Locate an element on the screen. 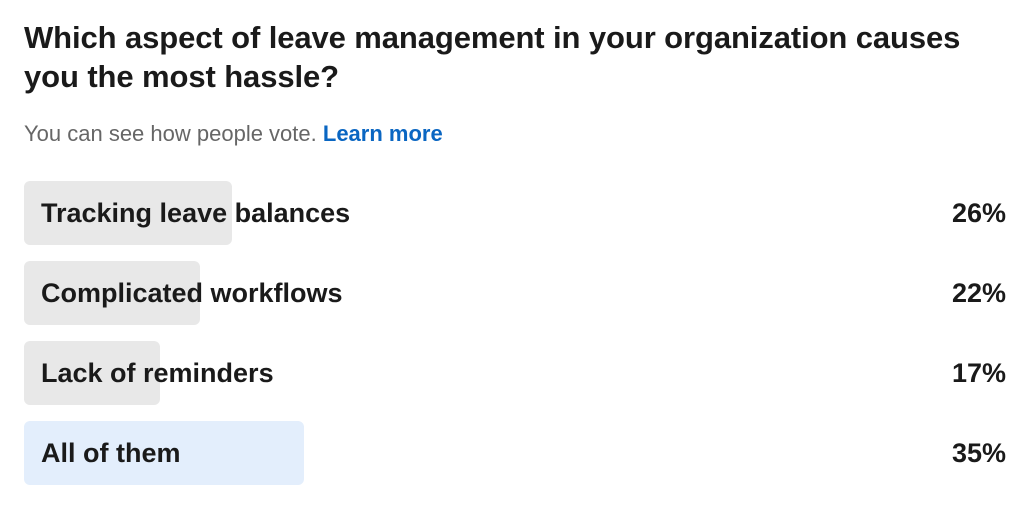  option-percentage: 22% is located at coordinates (978, 293).